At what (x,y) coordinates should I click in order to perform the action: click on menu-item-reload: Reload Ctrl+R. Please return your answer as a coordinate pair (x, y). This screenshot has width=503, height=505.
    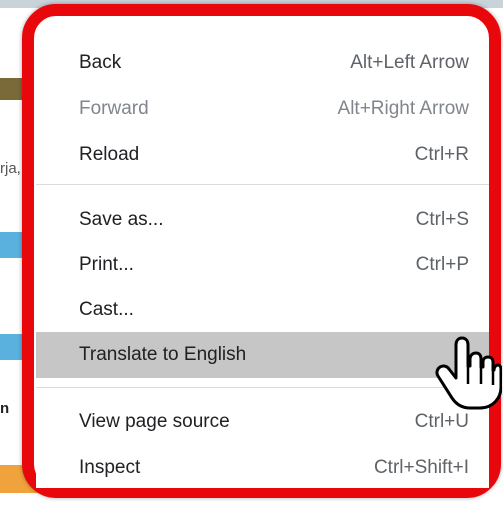
    Looking at the image, I should click on (262, 155).